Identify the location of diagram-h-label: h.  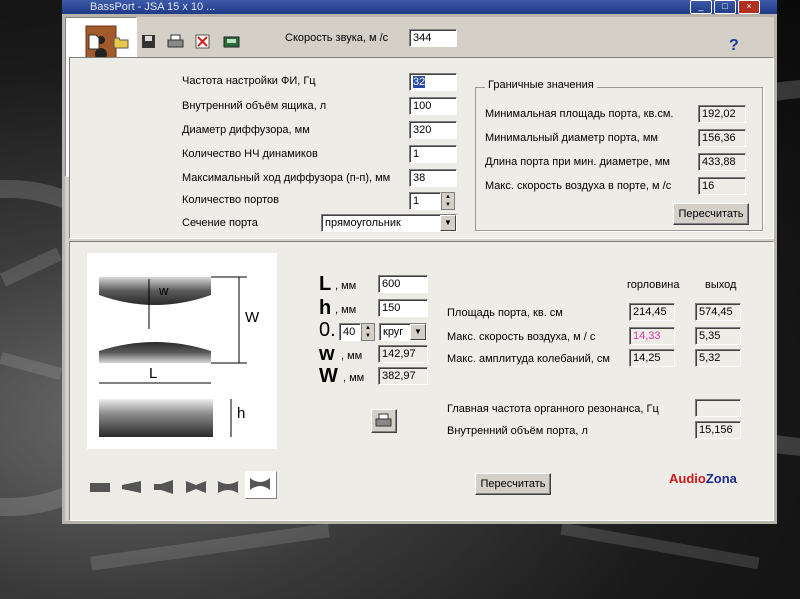
(241, 413).